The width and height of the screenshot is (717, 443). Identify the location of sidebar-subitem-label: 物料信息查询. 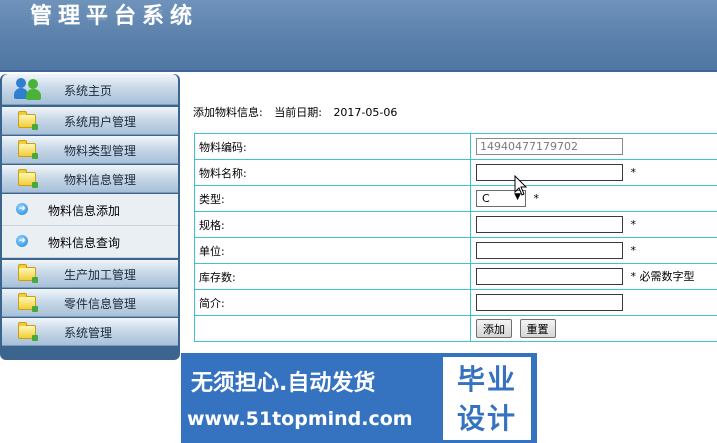
(84, 243).